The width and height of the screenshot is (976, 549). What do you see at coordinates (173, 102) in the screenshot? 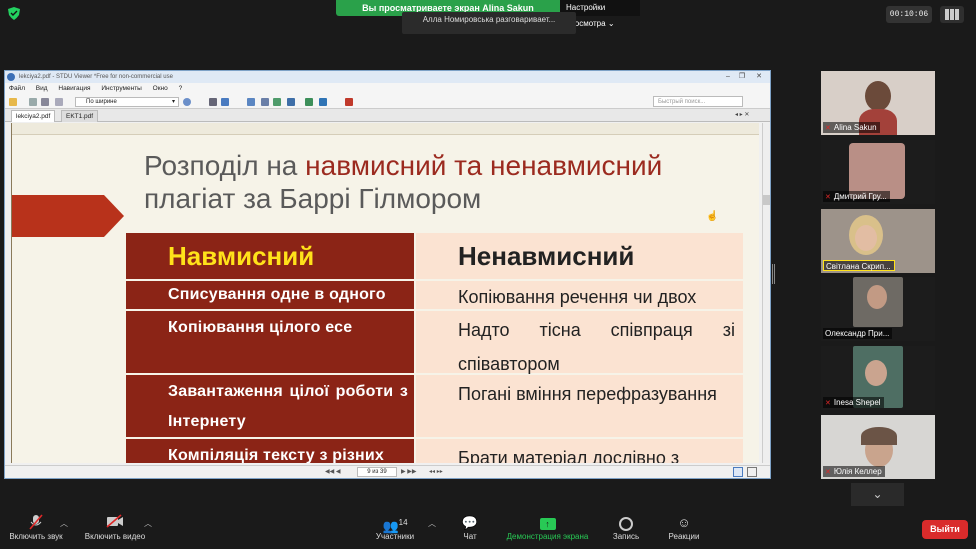
I see `chevron-down-icon: ▾` at bounding box center [173, 102].